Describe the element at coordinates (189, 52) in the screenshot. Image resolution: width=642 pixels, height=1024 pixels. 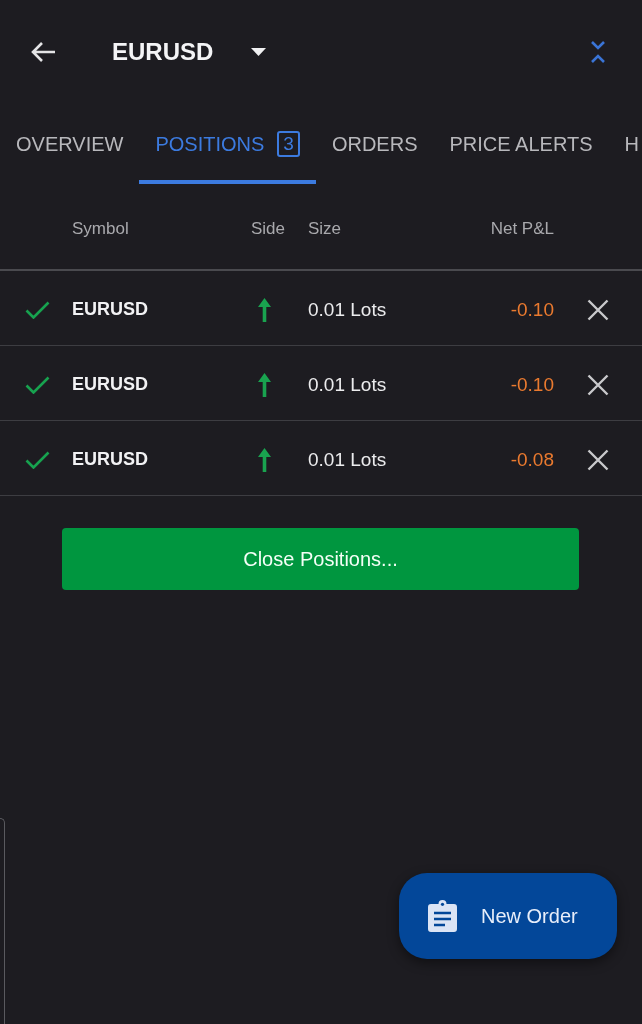
I see `symbol-dropdown: EURUSD` at that location.